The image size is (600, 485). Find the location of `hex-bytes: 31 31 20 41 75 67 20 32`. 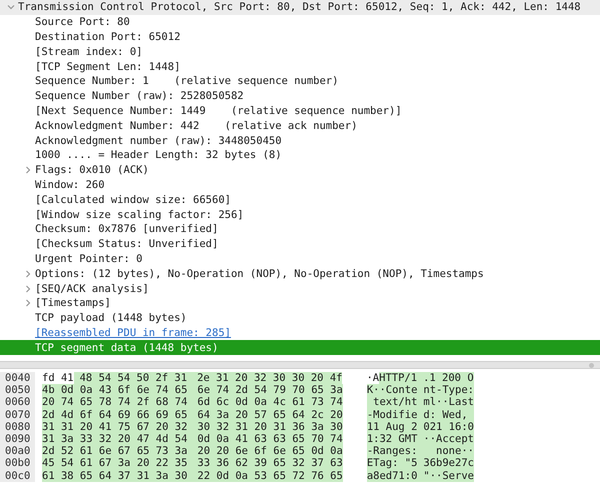

hex-bytes: 31 31 20 41 75 67 20 32 is located at coordinates (120, 426).